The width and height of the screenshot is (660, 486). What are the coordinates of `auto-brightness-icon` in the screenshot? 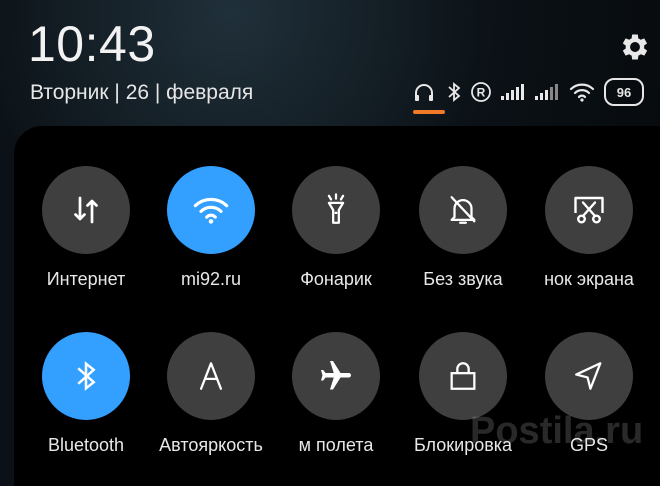 It's located at (211, 376).